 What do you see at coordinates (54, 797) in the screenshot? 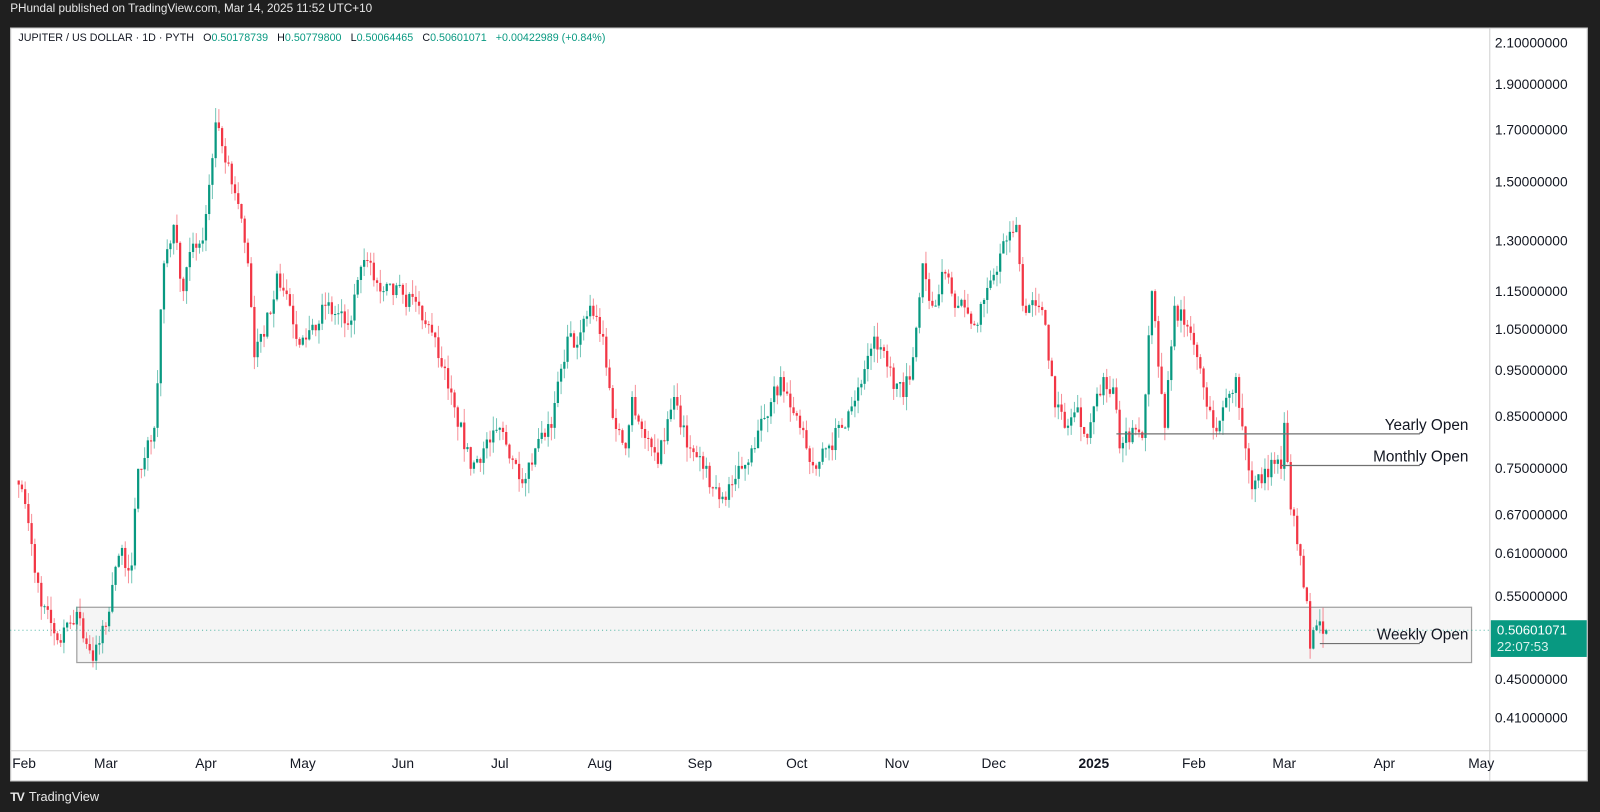
I see `footer-brand: TV TradingView` at bounding box center [54, 797].